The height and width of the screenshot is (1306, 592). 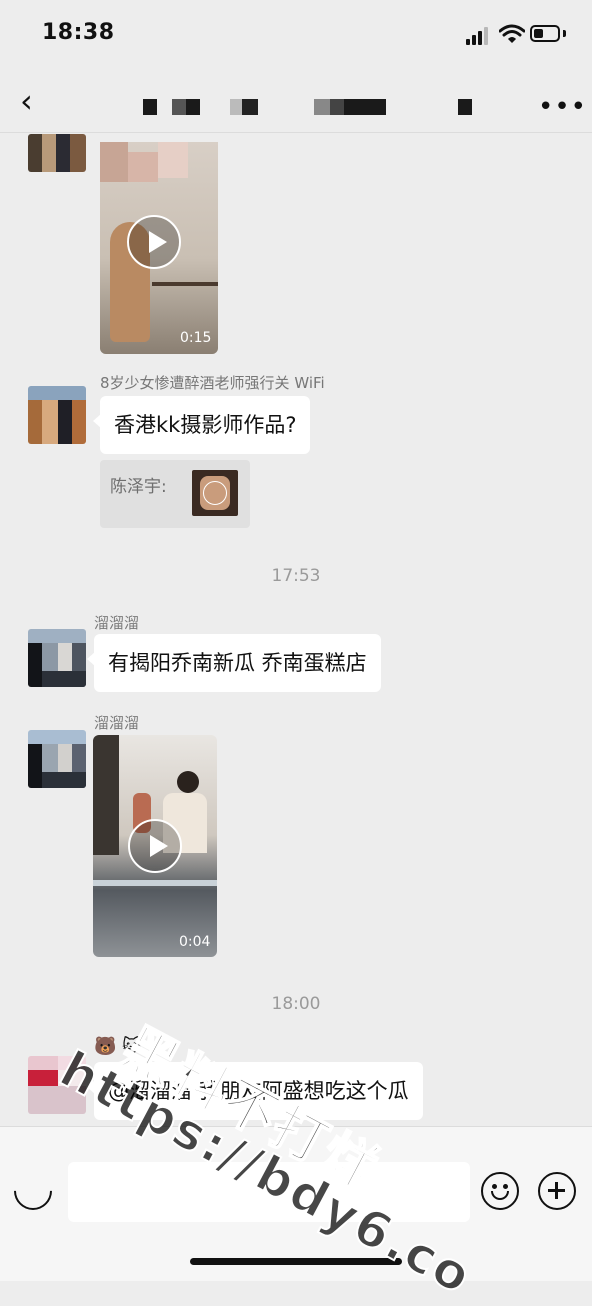 I want to click on battery-icon, so click(x=545, y=33).